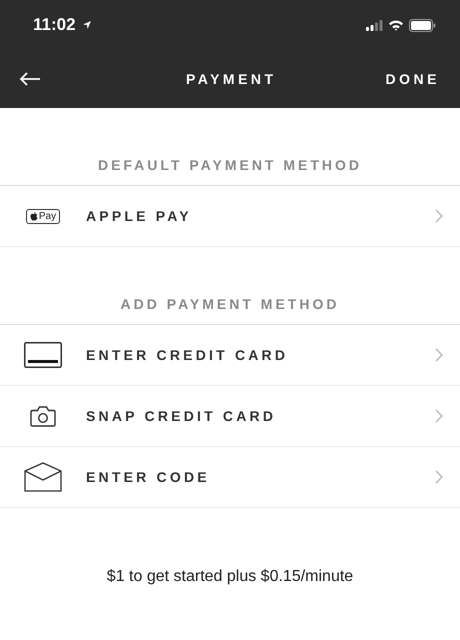 The height and width of the screenshot is (640, 460). I want to click on back-arrow-icon, so click(30, 79).